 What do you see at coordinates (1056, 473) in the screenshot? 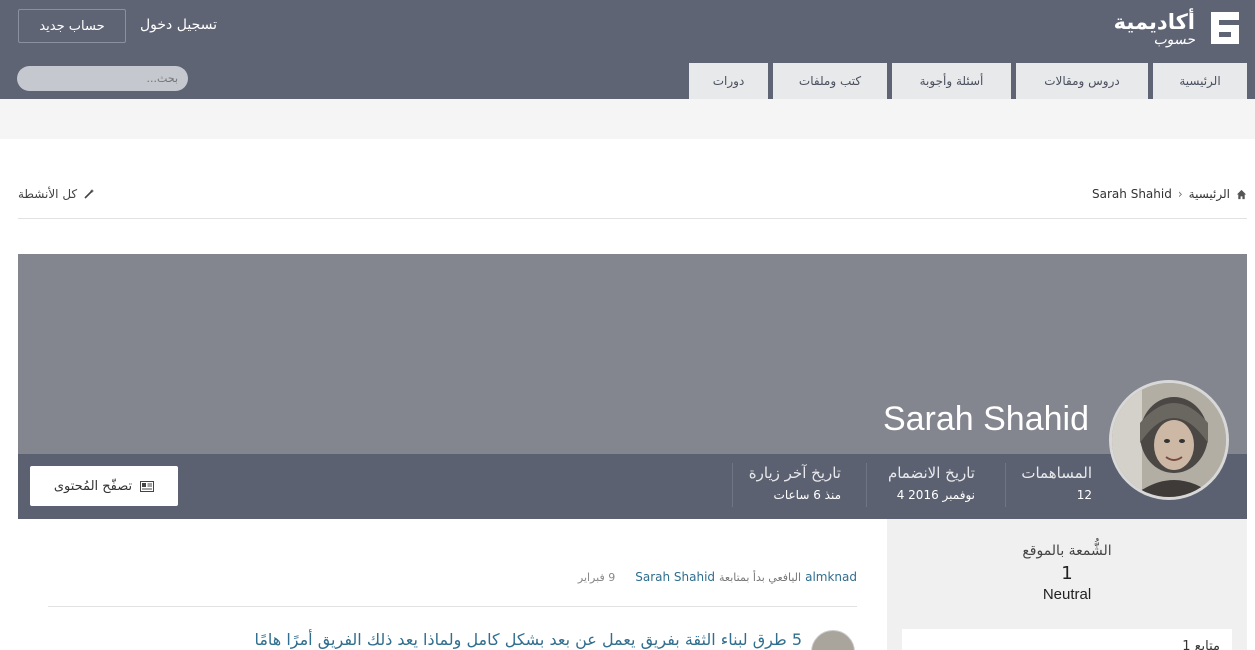
I see `stat-label: المساهمات` at bounding box center [1056, 473].